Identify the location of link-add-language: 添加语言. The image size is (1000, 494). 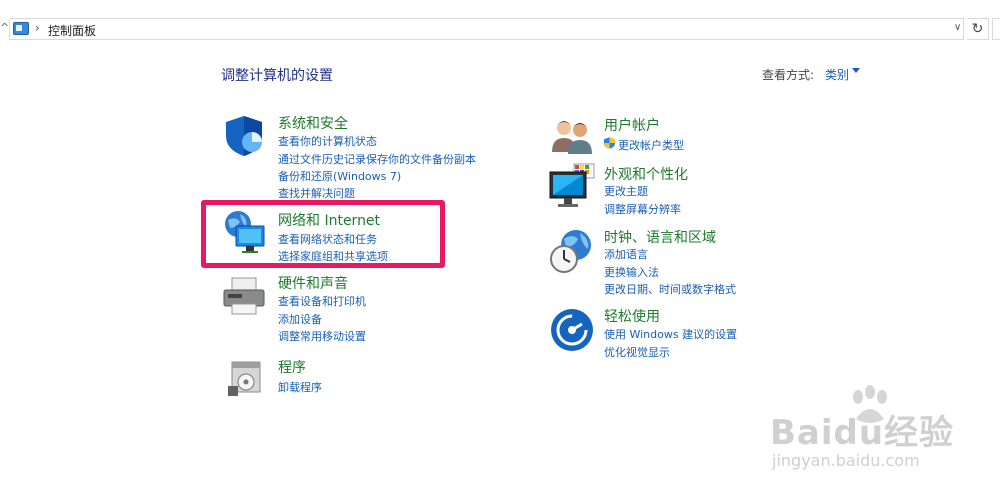
(626, 254).